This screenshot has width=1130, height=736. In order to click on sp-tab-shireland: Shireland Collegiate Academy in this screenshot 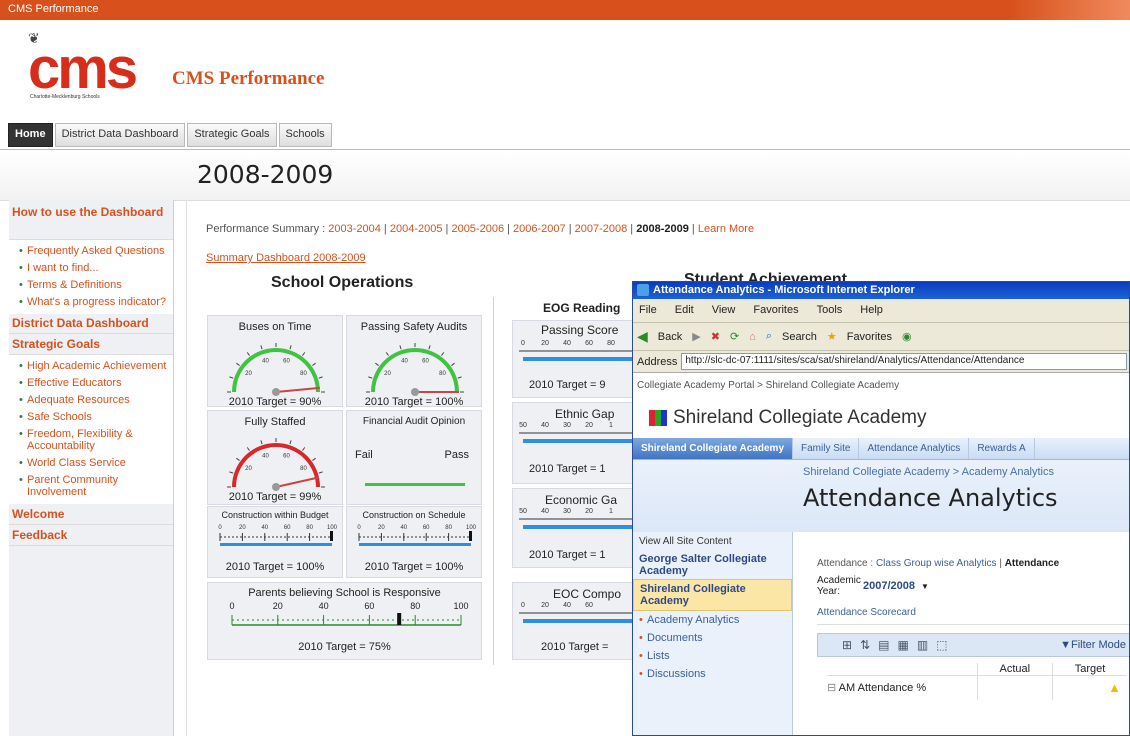, I will do `click(713, 448)`.